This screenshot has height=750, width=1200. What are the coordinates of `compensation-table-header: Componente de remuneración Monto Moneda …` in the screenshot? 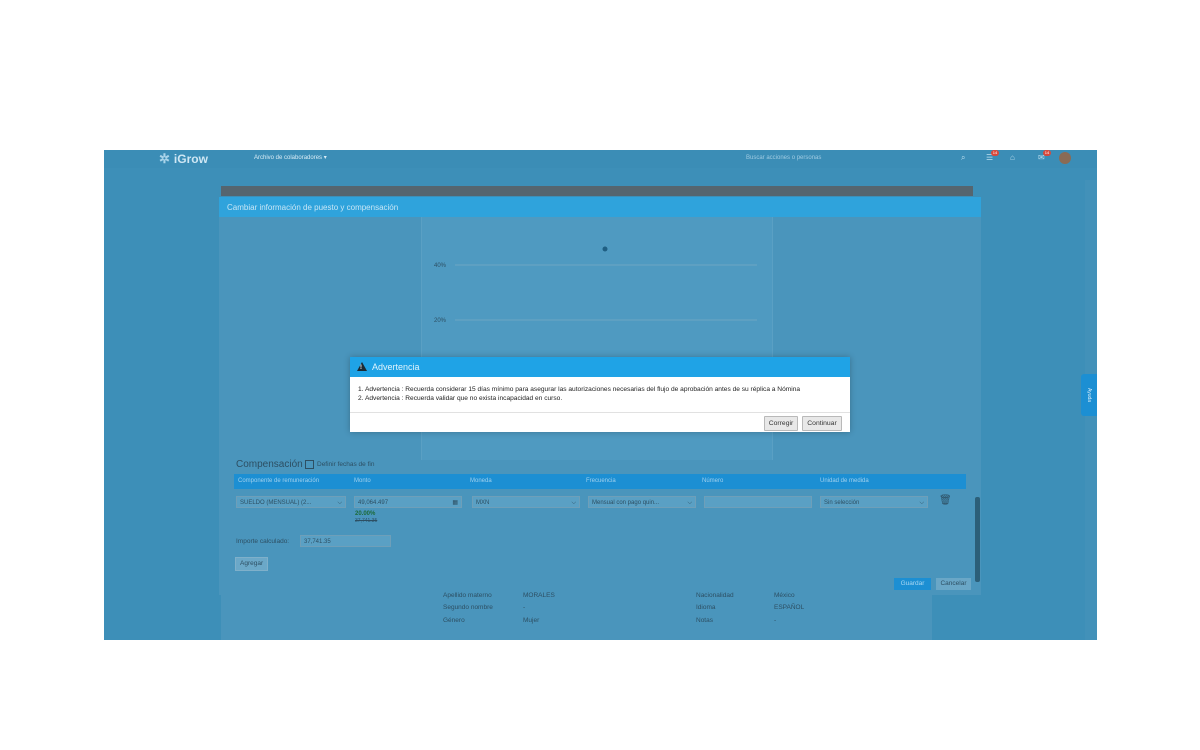 It's located at (600, 481).